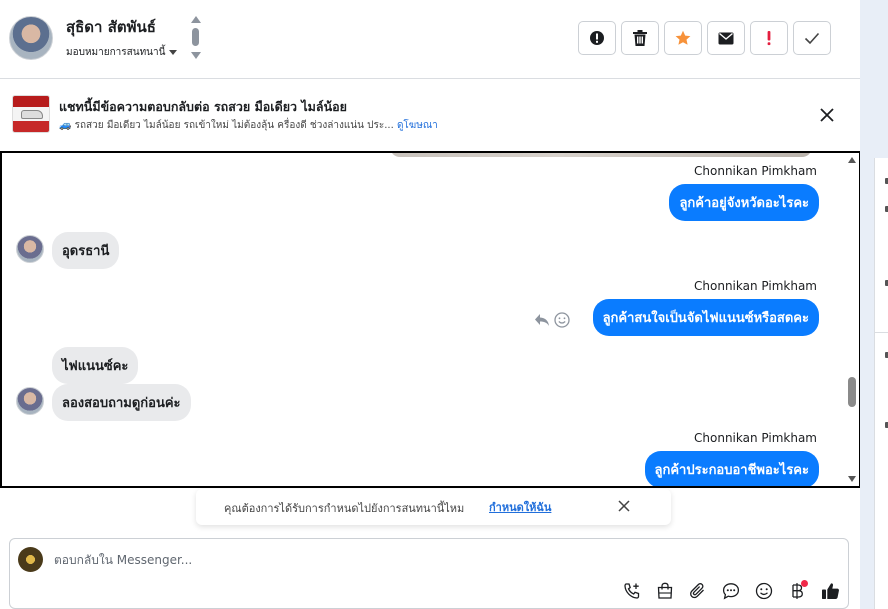  I want to click on panel-divider, so click(881, 332).